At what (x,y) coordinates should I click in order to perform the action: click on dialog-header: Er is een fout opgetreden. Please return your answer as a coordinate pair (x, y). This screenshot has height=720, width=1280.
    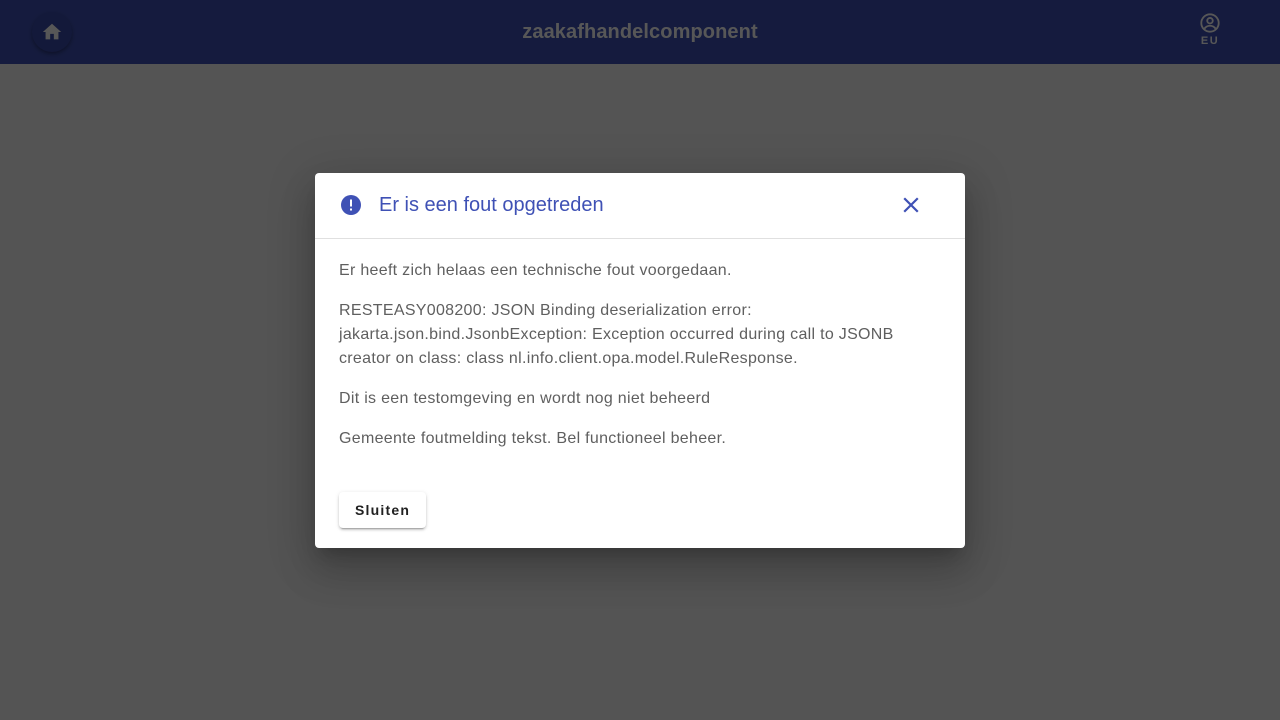
    Looking at the image, I should click on (640, 206).